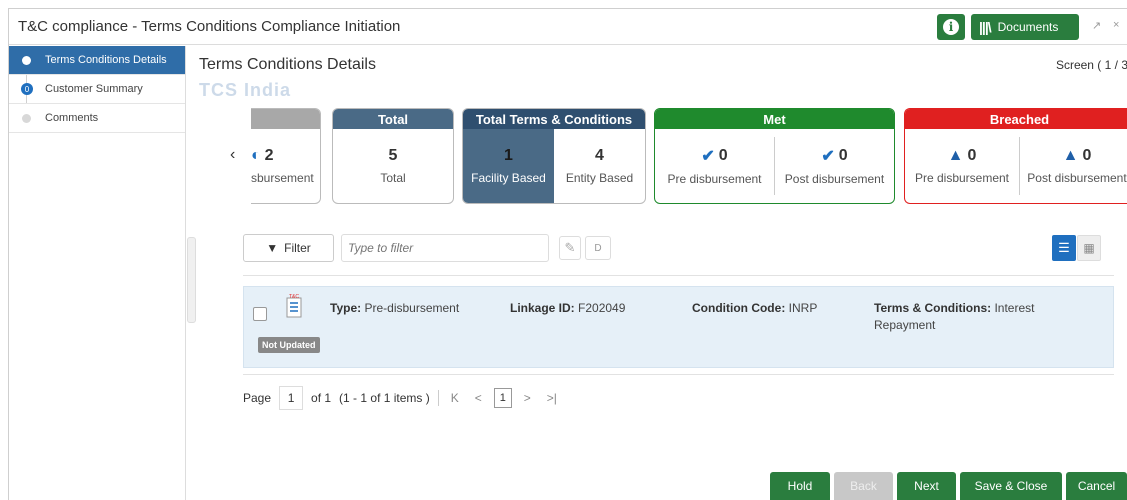 This screenshot has width=1127, height=500. I want to click on card-header, so click(285, 119).